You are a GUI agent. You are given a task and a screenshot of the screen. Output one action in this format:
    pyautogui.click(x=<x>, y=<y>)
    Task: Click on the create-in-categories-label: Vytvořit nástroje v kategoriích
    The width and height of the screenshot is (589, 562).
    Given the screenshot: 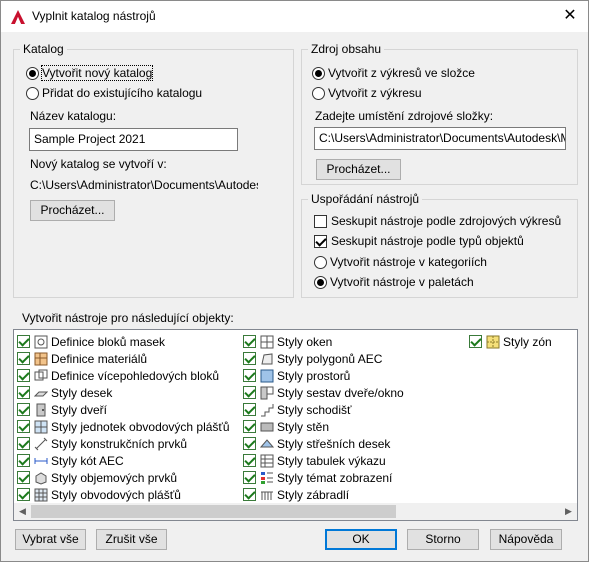 What is the action you would take?
    pyautogui.click(x=408, y=262)
    